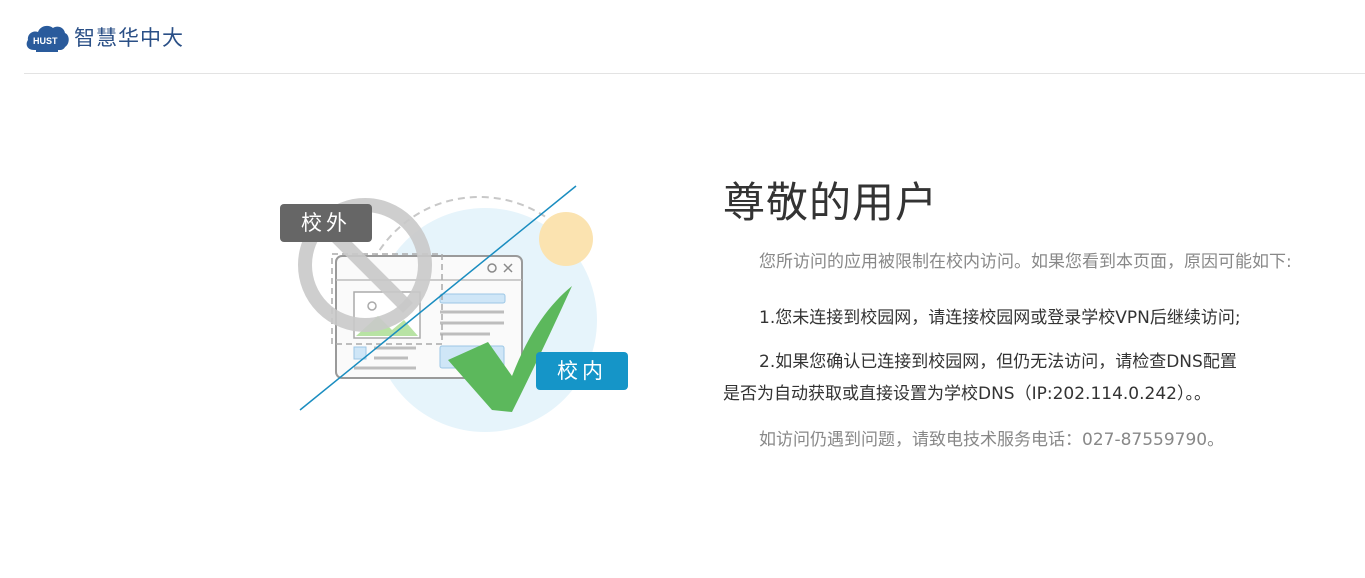  Describe the element at coordinates (831, 202) in the screenshot. I see `page-title: 尊敬的用户` at that location.